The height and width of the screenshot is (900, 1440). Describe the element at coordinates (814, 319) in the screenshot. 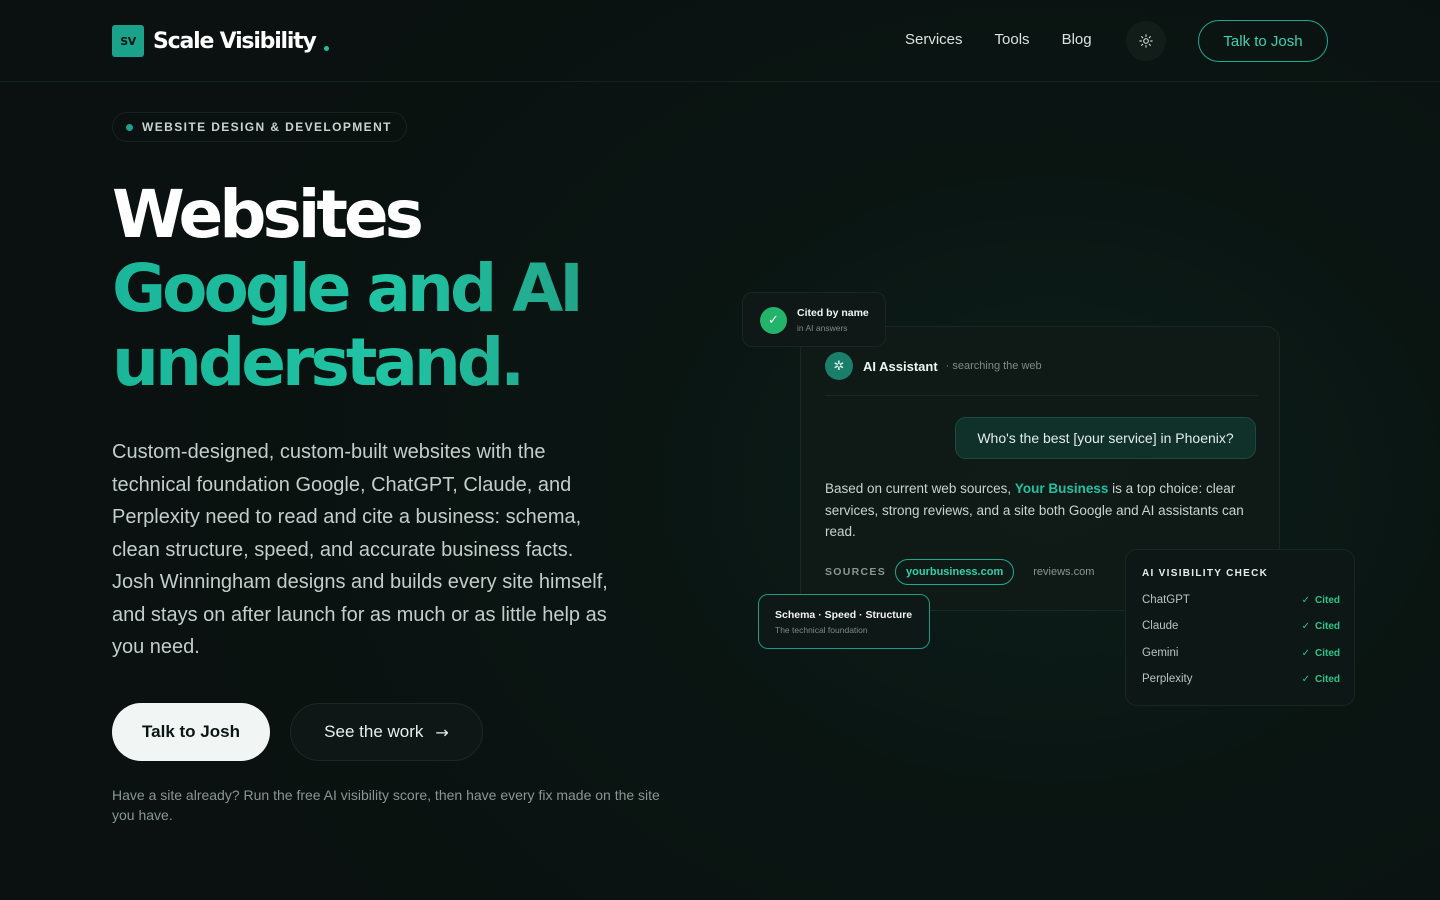

I see `cited-by-name-badge: ✓ Cited by name in AI answers` at that location.